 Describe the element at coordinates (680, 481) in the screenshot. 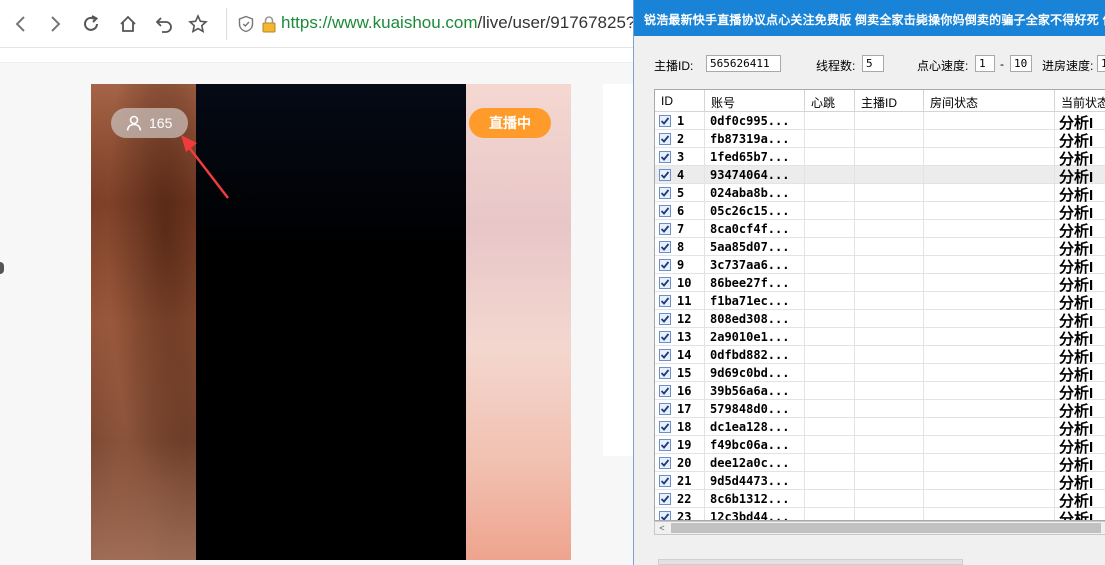

I see `row-id-cell: 21` at that location.